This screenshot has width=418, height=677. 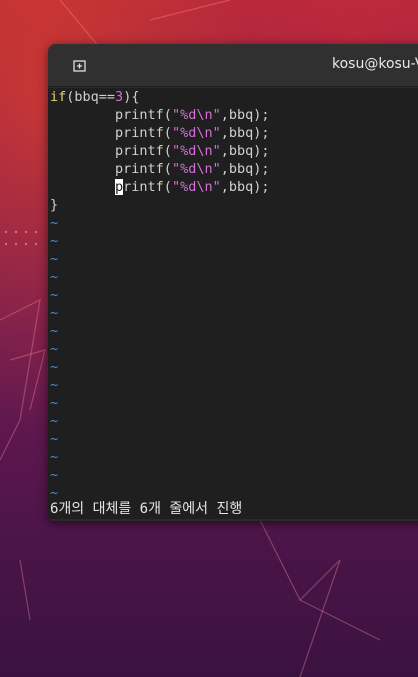 I want to click on new-tab-icon, so click(x=79, y=66).